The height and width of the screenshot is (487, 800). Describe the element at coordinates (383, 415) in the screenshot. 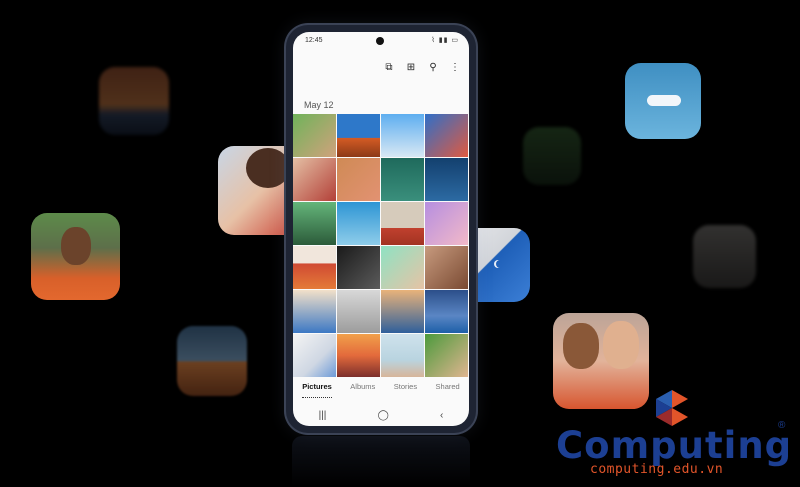

I see `home-icon: ◯` at that location.